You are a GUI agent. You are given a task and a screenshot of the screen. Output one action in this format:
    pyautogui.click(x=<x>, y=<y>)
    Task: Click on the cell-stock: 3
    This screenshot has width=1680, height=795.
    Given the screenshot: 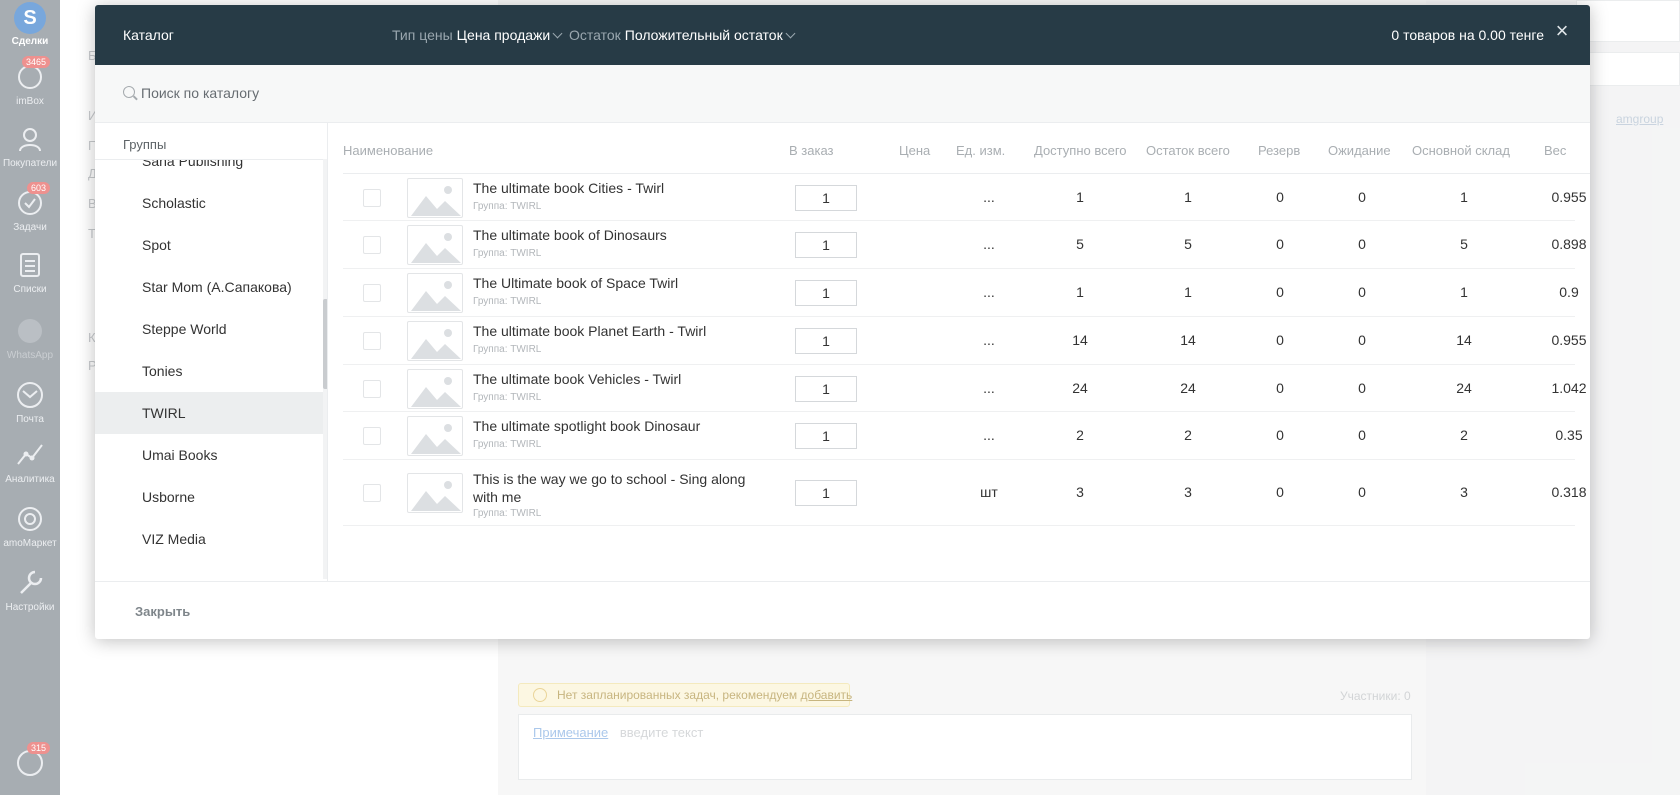 What is the action you would take?
    pyautogui.click(x=1188, y=492)
    